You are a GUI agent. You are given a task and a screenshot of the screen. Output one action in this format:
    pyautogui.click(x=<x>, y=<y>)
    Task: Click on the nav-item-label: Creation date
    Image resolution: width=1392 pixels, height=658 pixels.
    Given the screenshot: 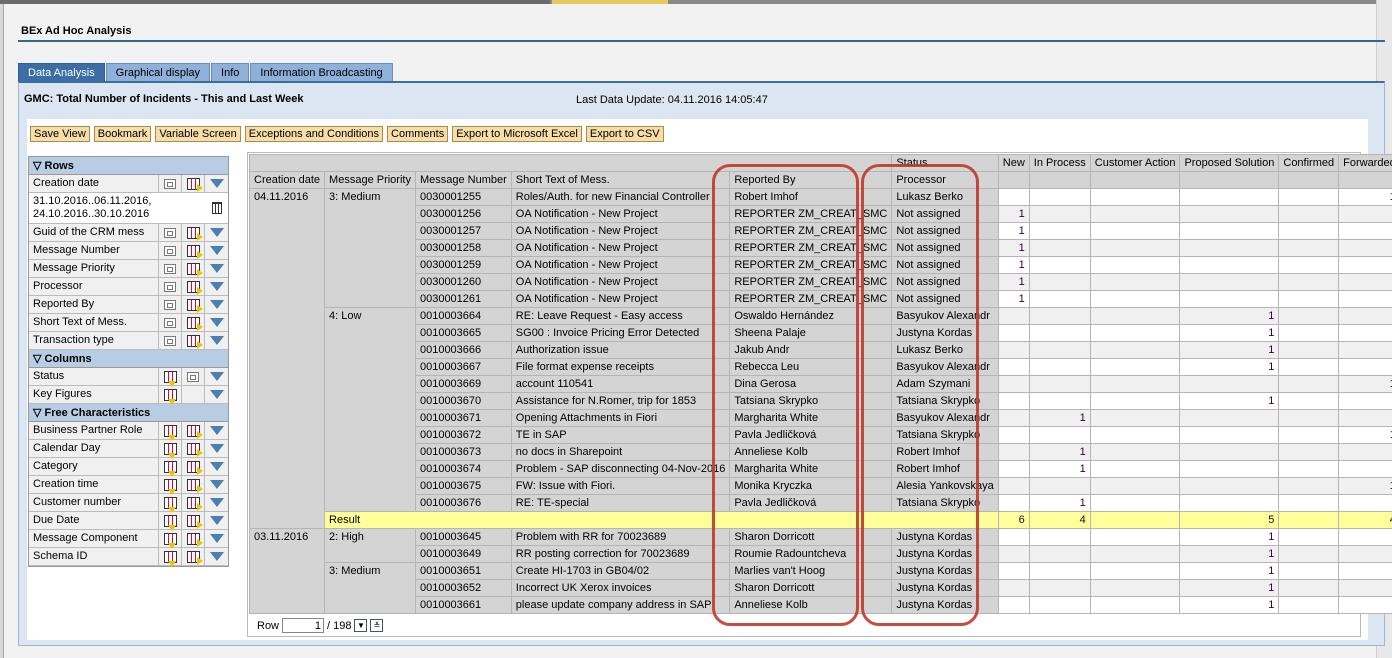 What is the action you would take?
    pyautogui.click(x=94, y=183)
    